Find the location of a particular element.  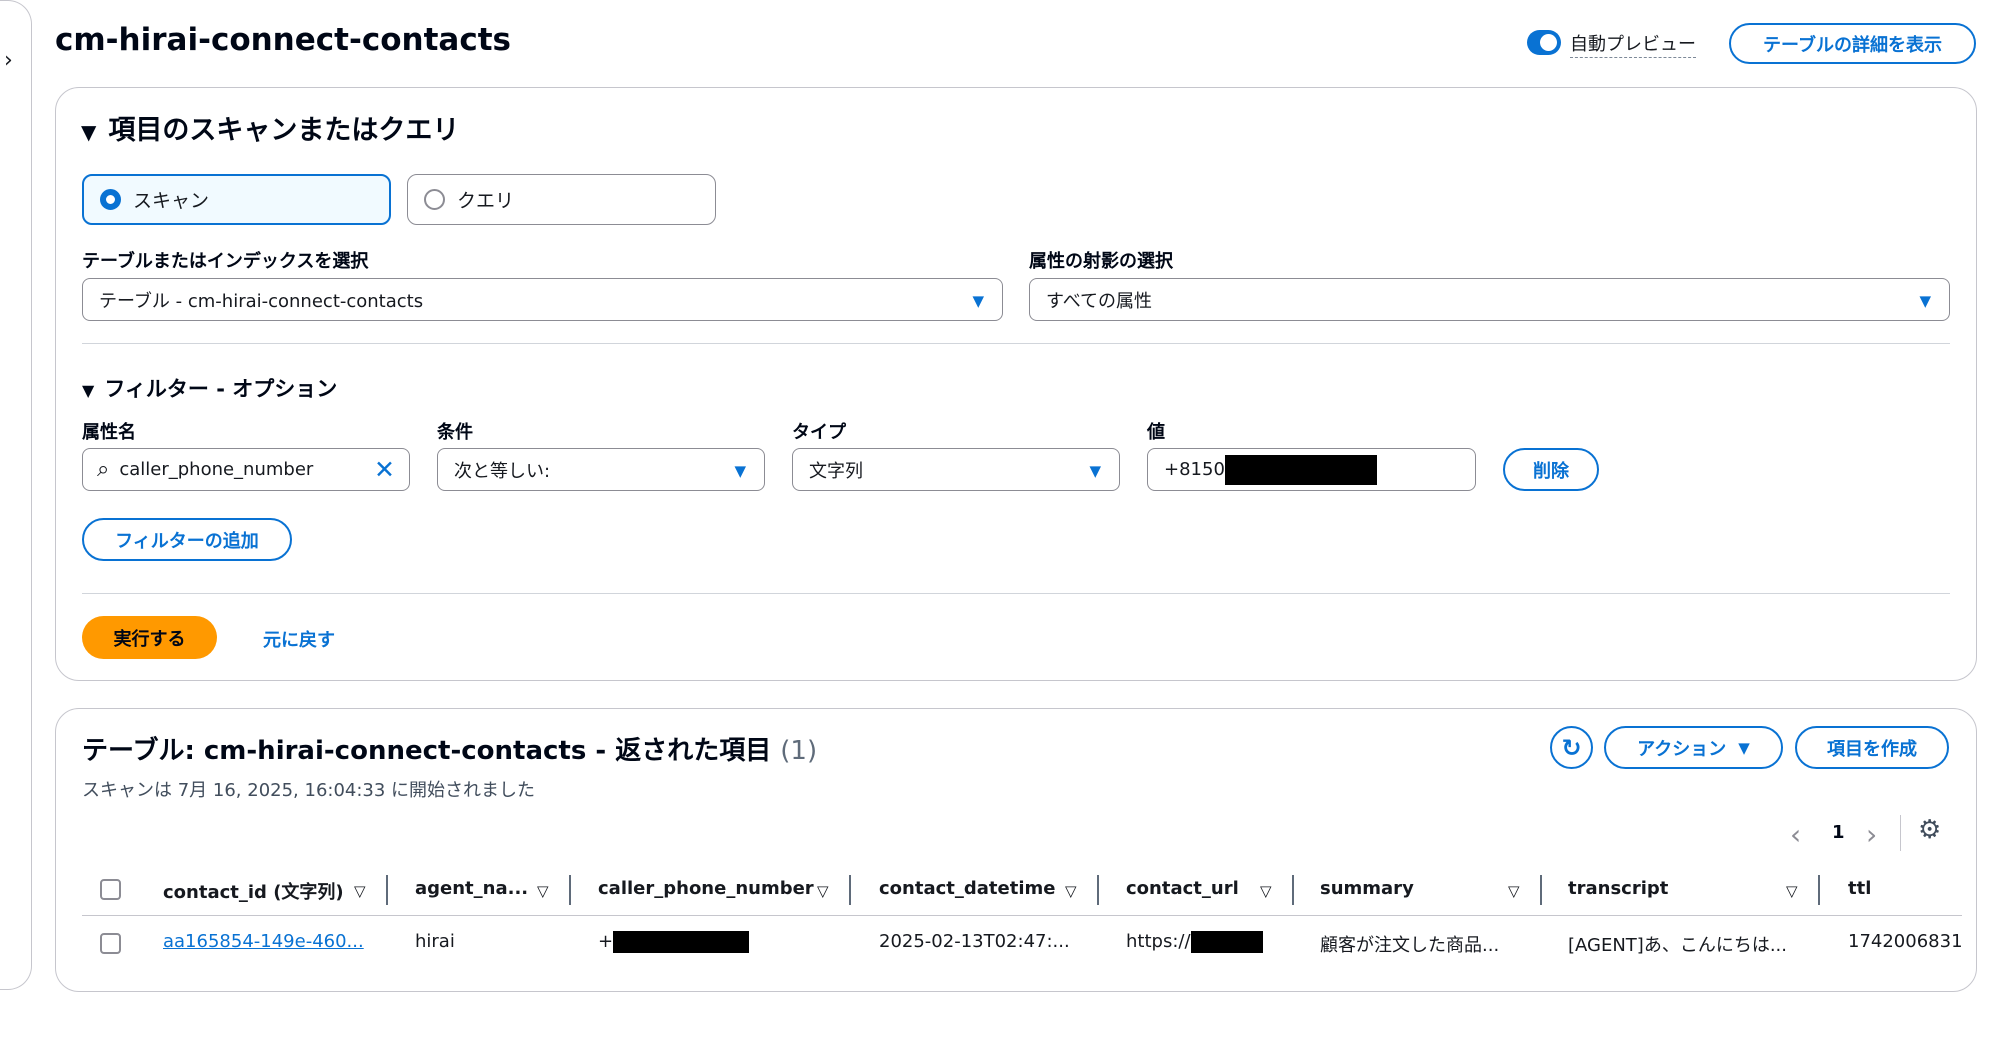

page-title: cm-hirai-connect-contacts is located at coordinates (283, 40).